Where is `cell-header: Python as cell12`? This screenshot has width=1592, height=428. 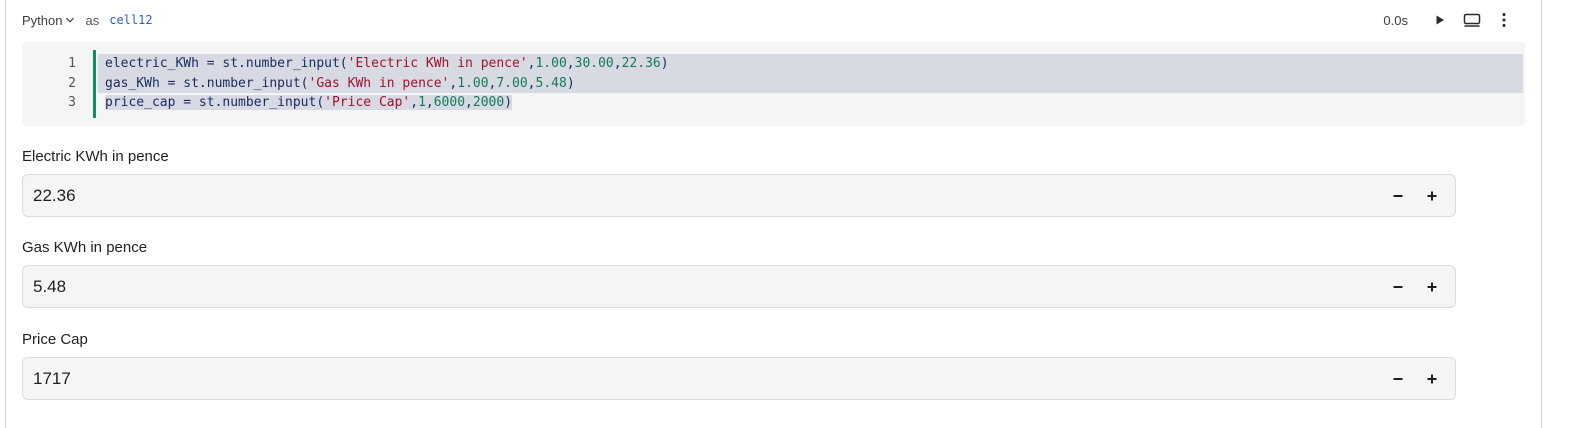
cell-header: Python as cell12 is located at coordinates (87, 20).